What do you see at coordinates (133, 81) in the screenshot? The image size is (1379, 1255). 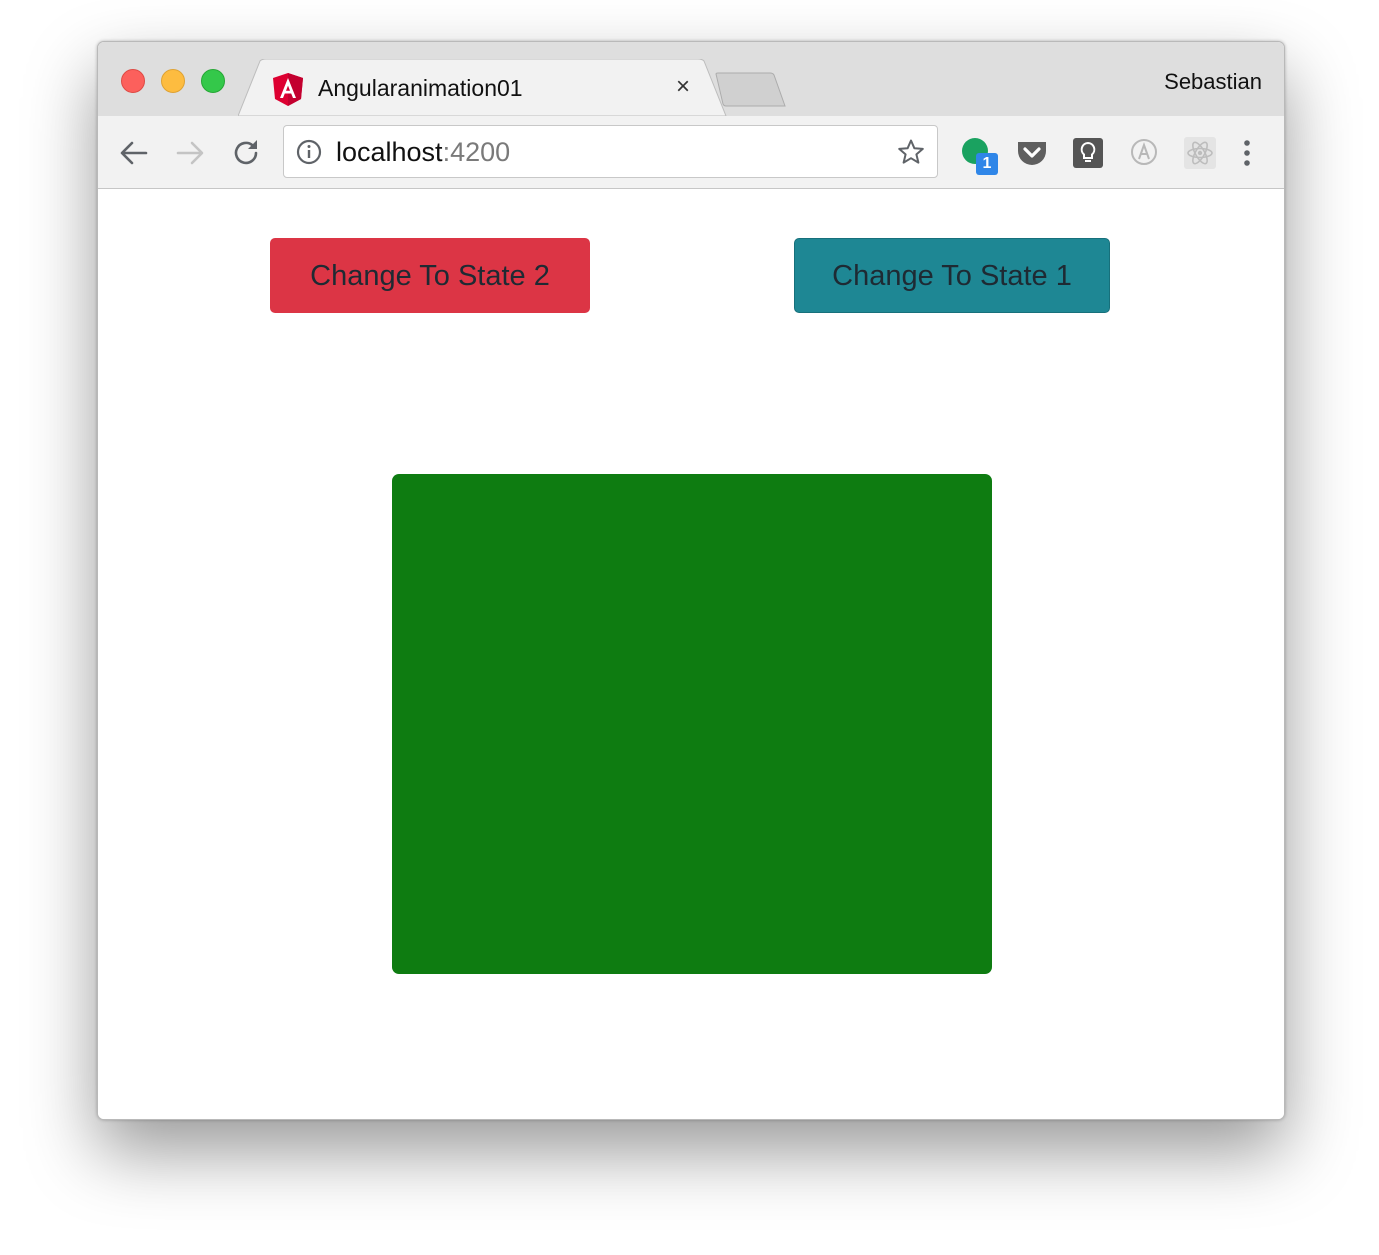 I see `window-close-button` at bounding box center [133, 81].